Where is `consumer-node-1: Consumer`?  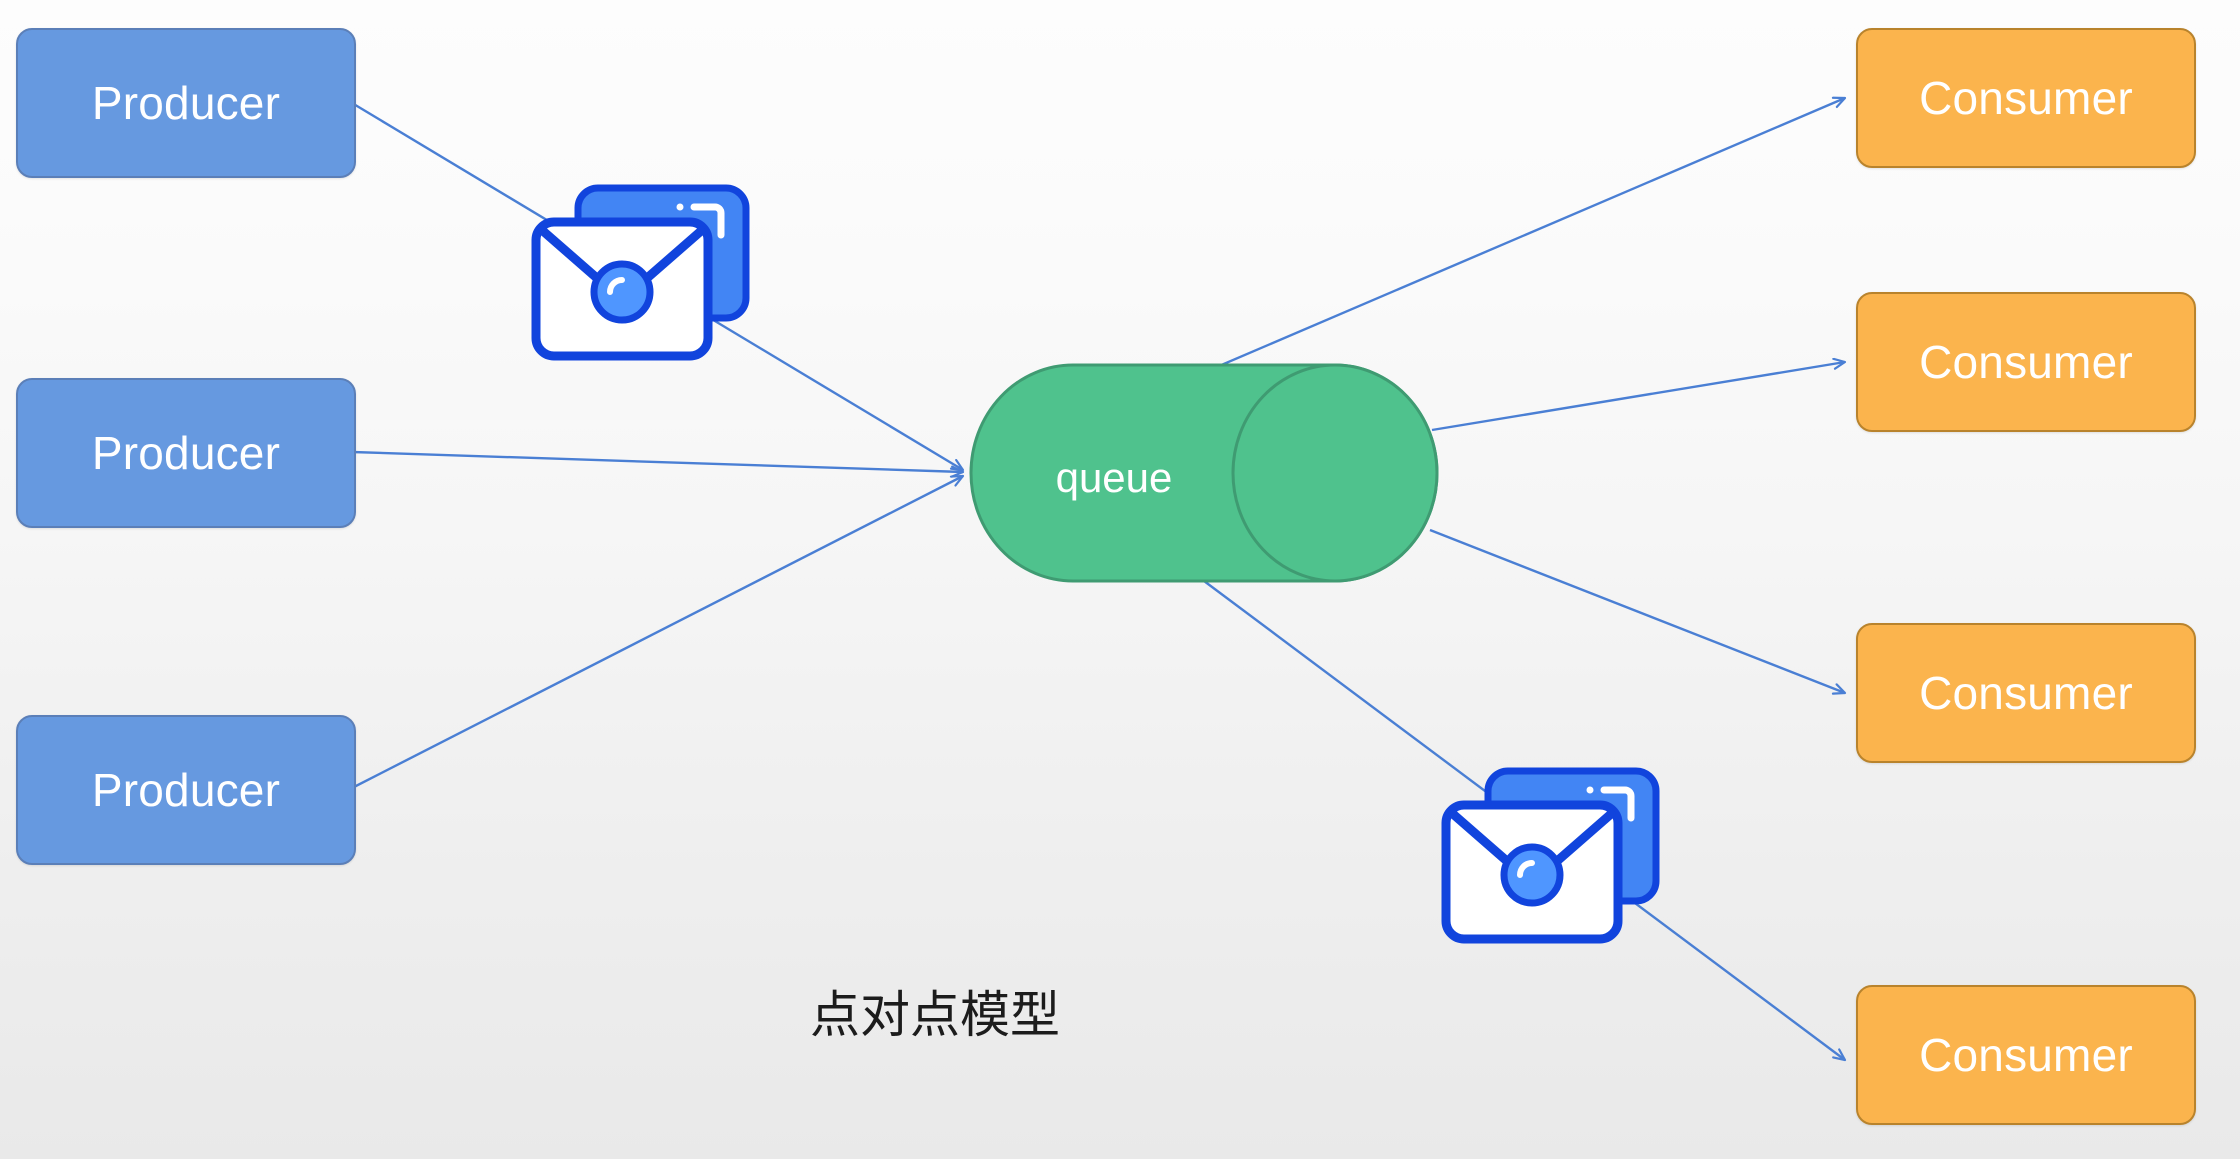
consumer-node-1: Consumer is located at coordinates (2026, 98).